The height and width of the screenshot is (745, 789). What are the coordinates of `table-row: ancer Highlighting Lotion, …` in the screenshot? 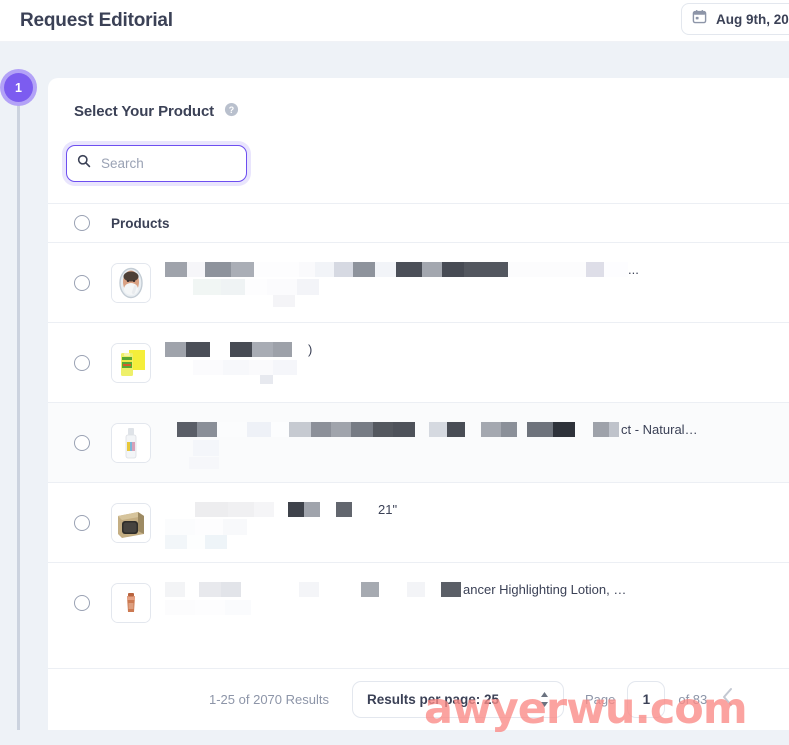 It's located at (418, 603).